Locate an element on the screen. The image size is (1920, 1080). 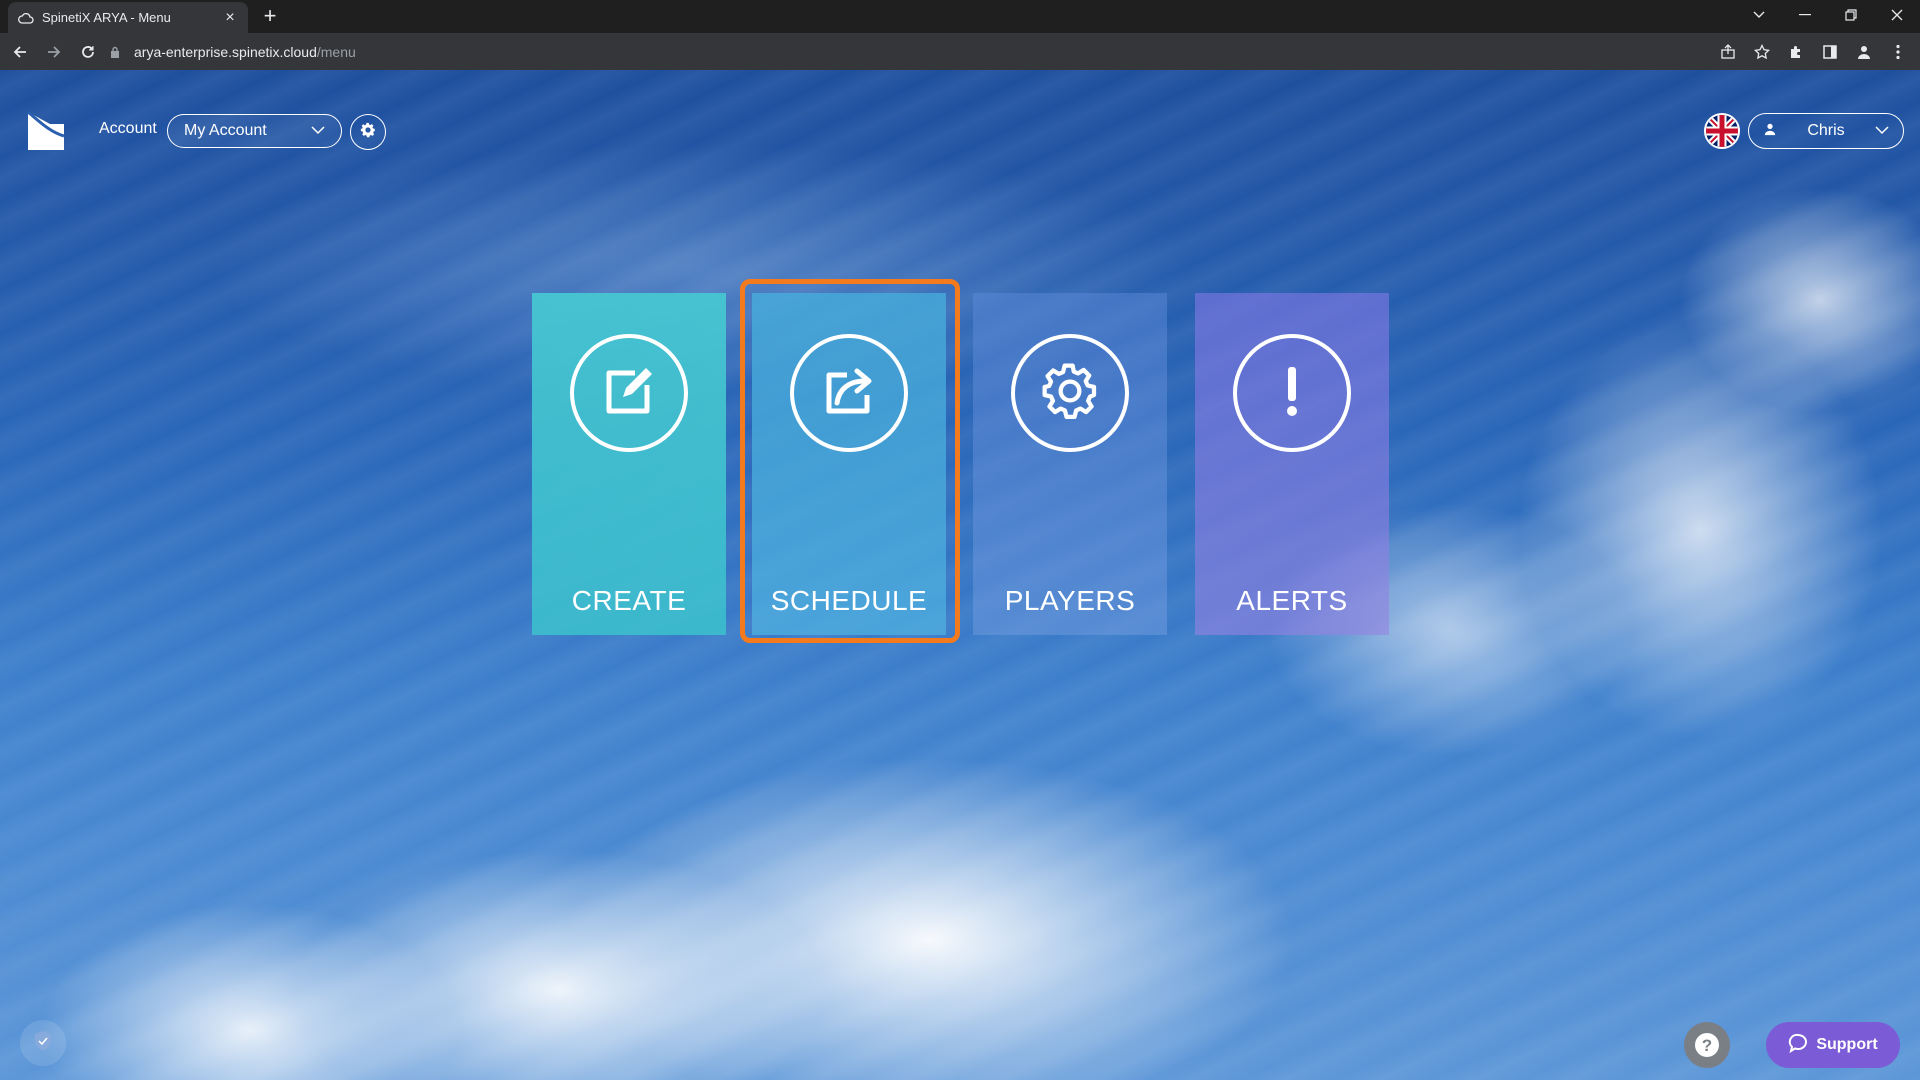
question-icon: ? is located at coordinates (1707, 1045).